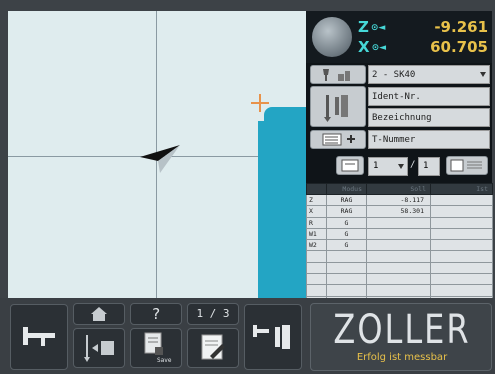 The height and width of the screenshot is (374, 495). I want to click on edit-button, so click(213, 348).